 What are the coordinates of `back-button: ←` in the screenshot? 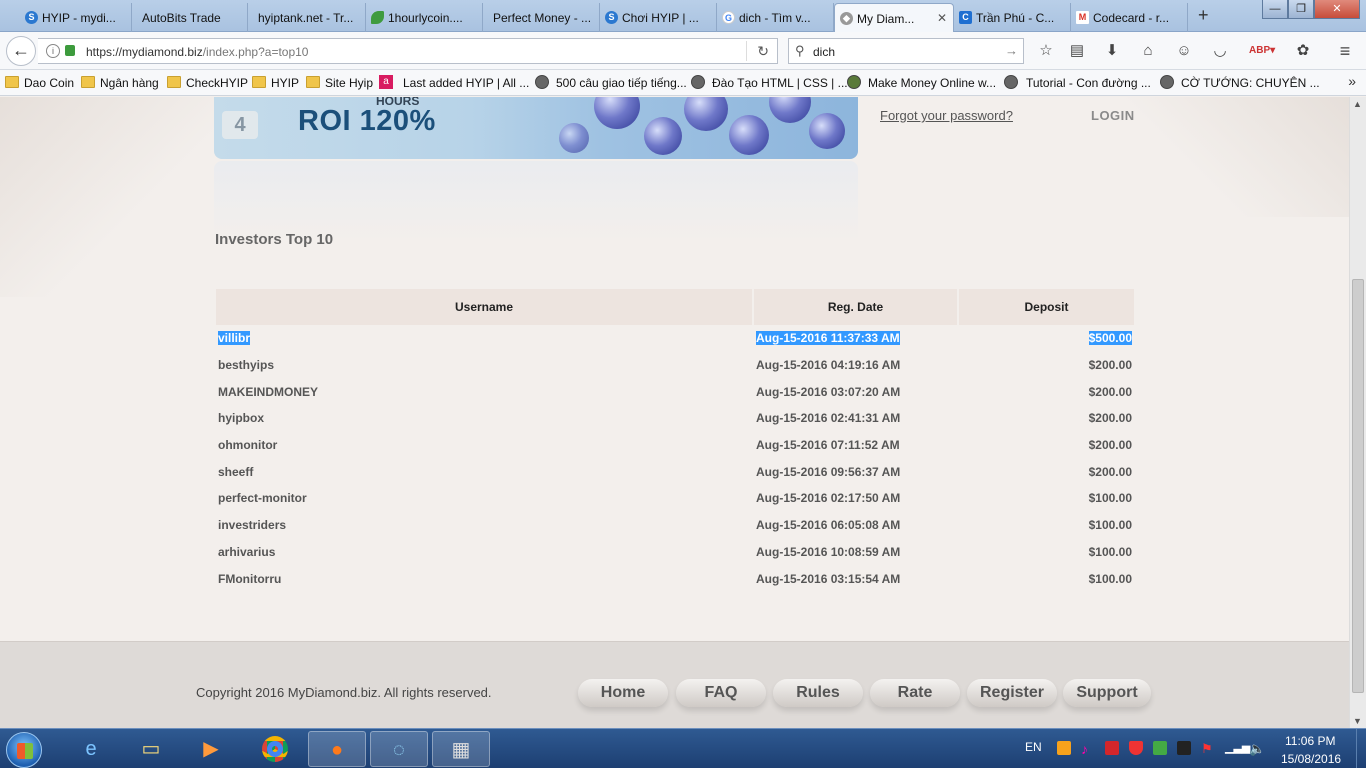 It's located at (21, 51).